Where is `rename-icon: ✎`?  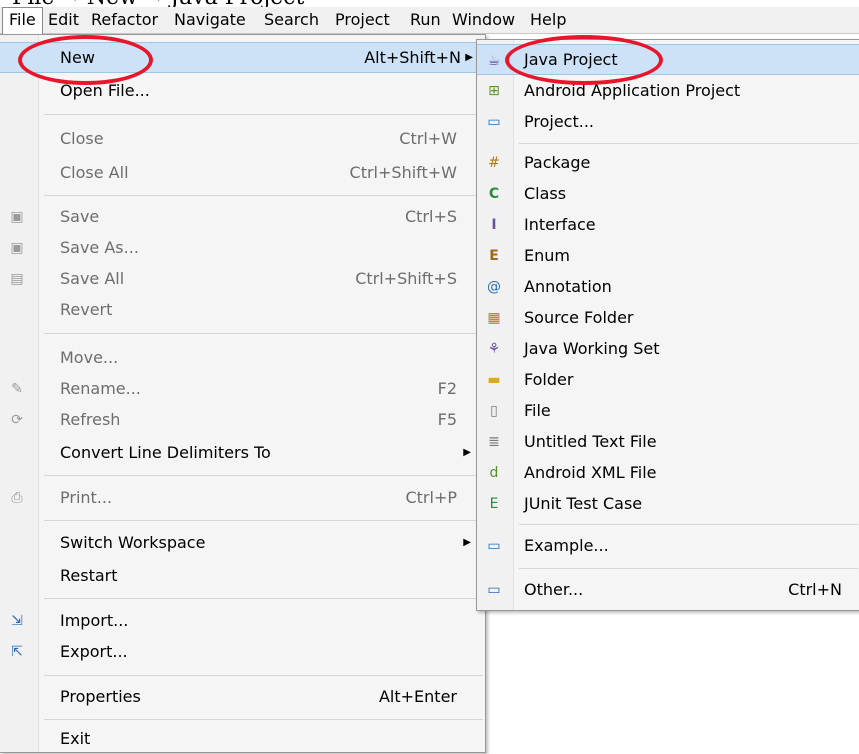 rename-icon: ✎ is located at coordinates (17, 389).